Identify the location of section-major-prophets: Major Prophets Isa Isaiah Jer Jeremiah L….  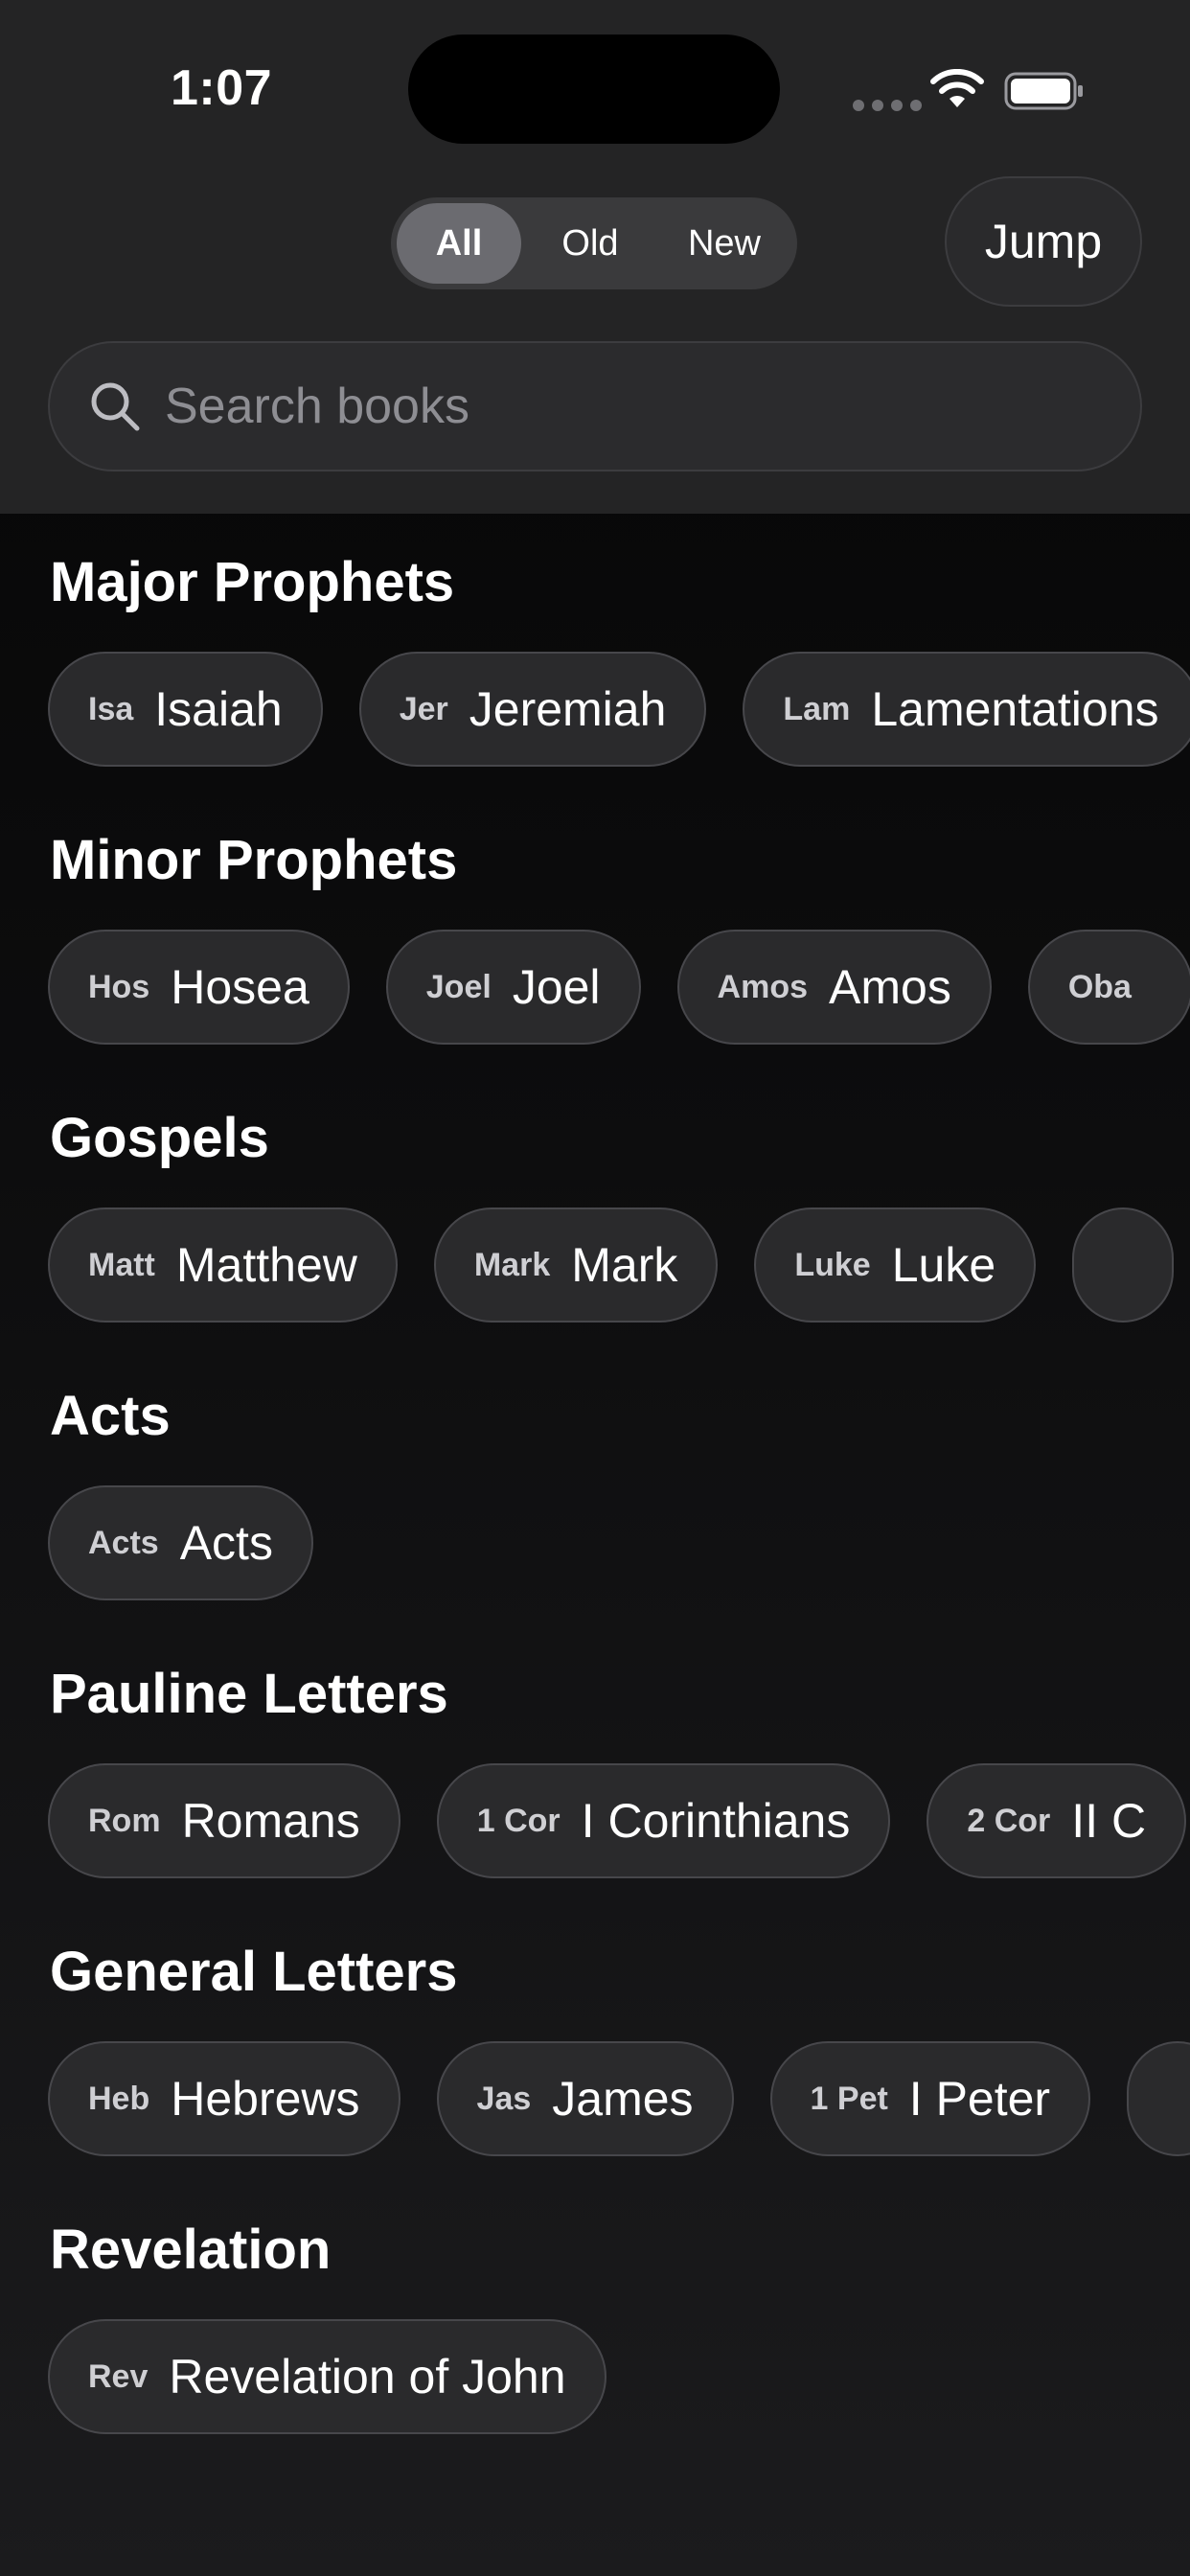
(595, 653).